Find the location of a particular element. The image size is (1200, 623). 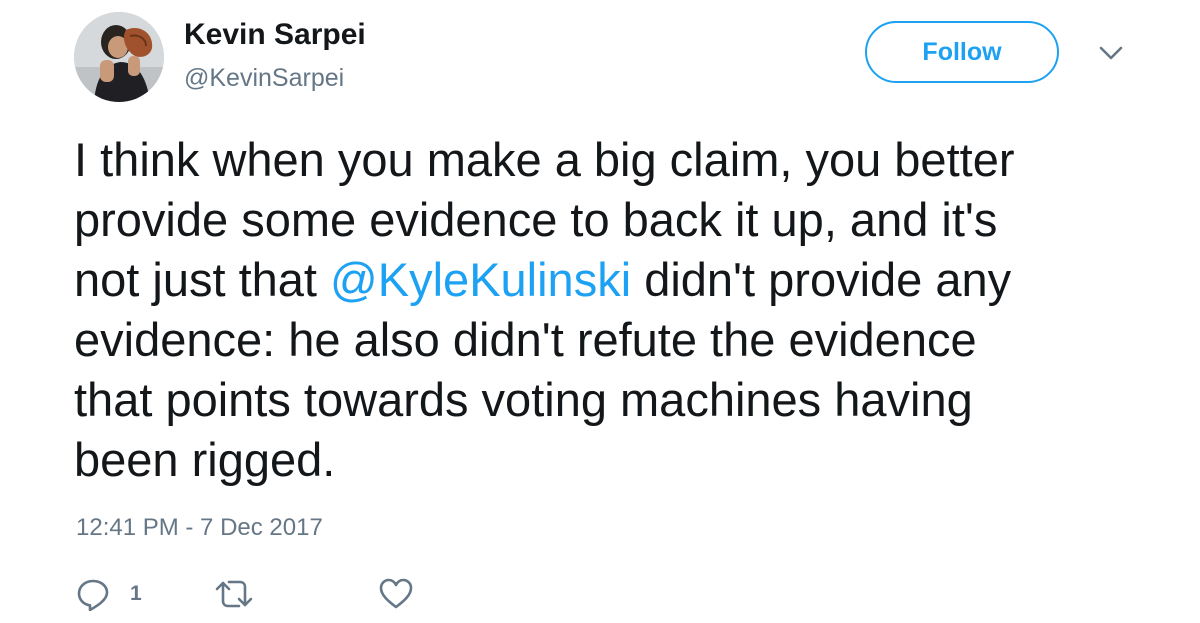

chevron-down-icon is located at coordinates (1111, 53).